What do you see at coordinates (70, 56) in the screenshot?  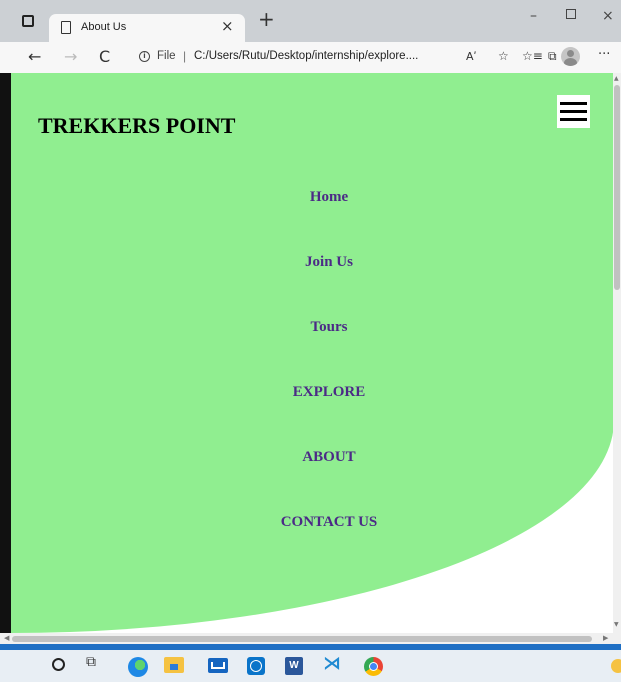 I see `forward-button: →` at bounding box center [70, 56].